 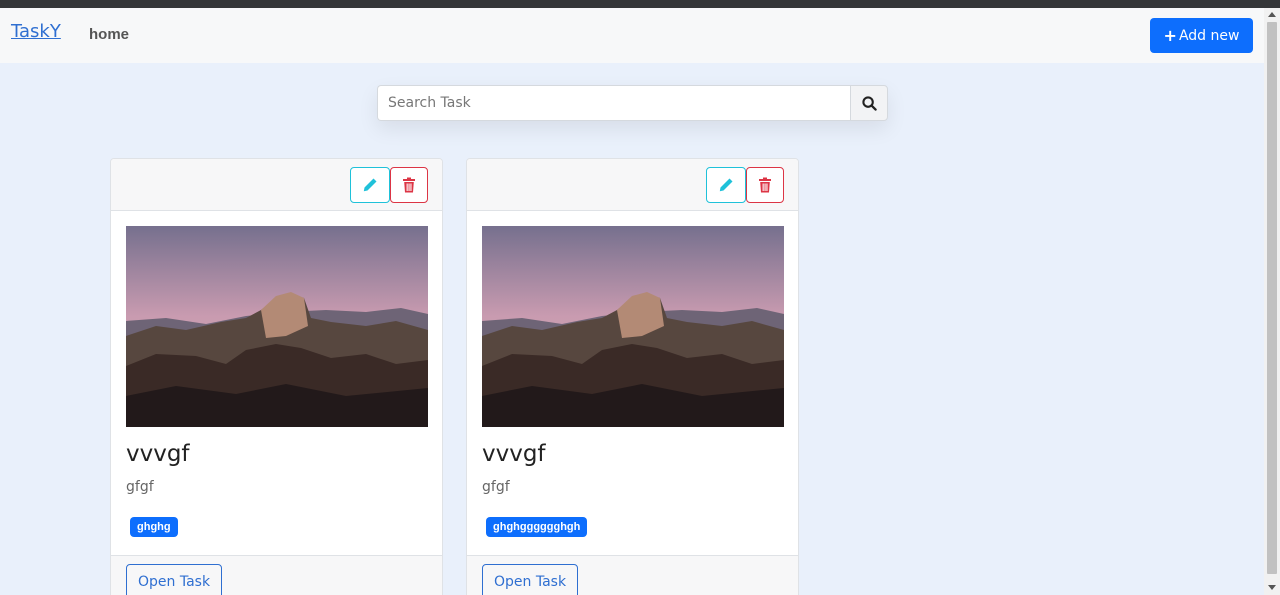 What do you see at coordinates (632, 35) in the screenshot?
I see `navbar: TaskY home + Add new` at bounding box center [632, 35].